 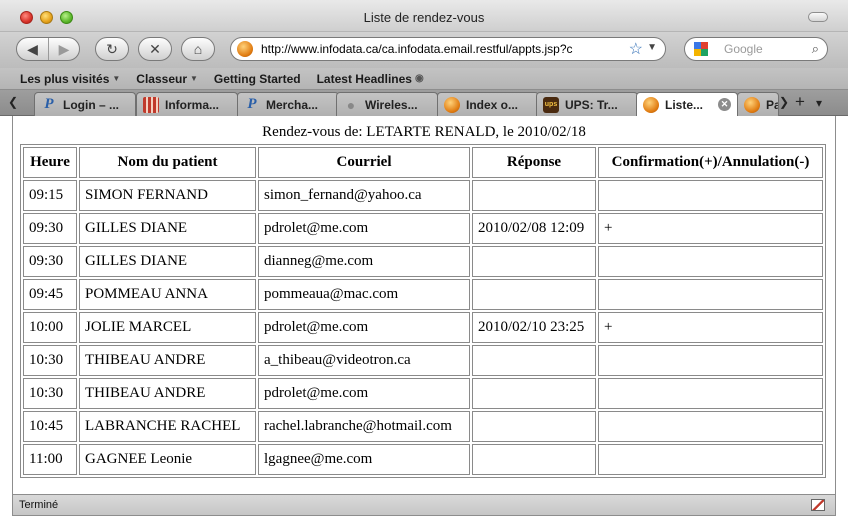 What do you see at coordinates (63, 49) in the screenshot?
I see `forward-button: ▶` at bounding box center [63, 49].